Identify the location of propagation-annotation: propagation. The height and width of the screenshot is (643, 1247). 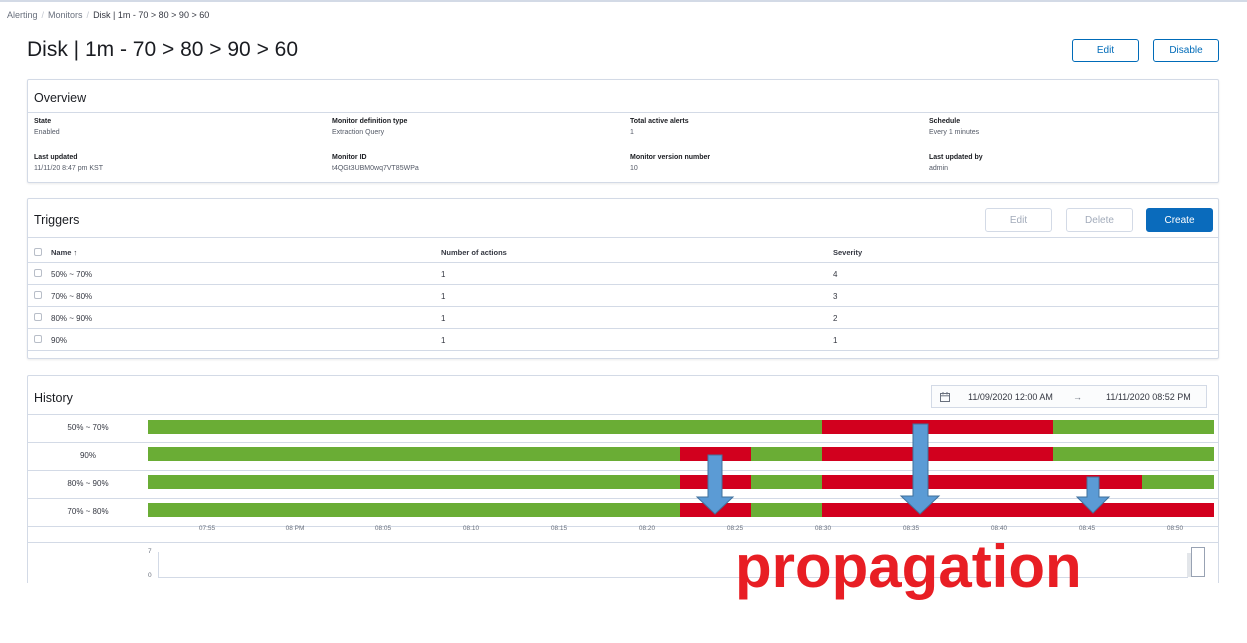
(908, 566).